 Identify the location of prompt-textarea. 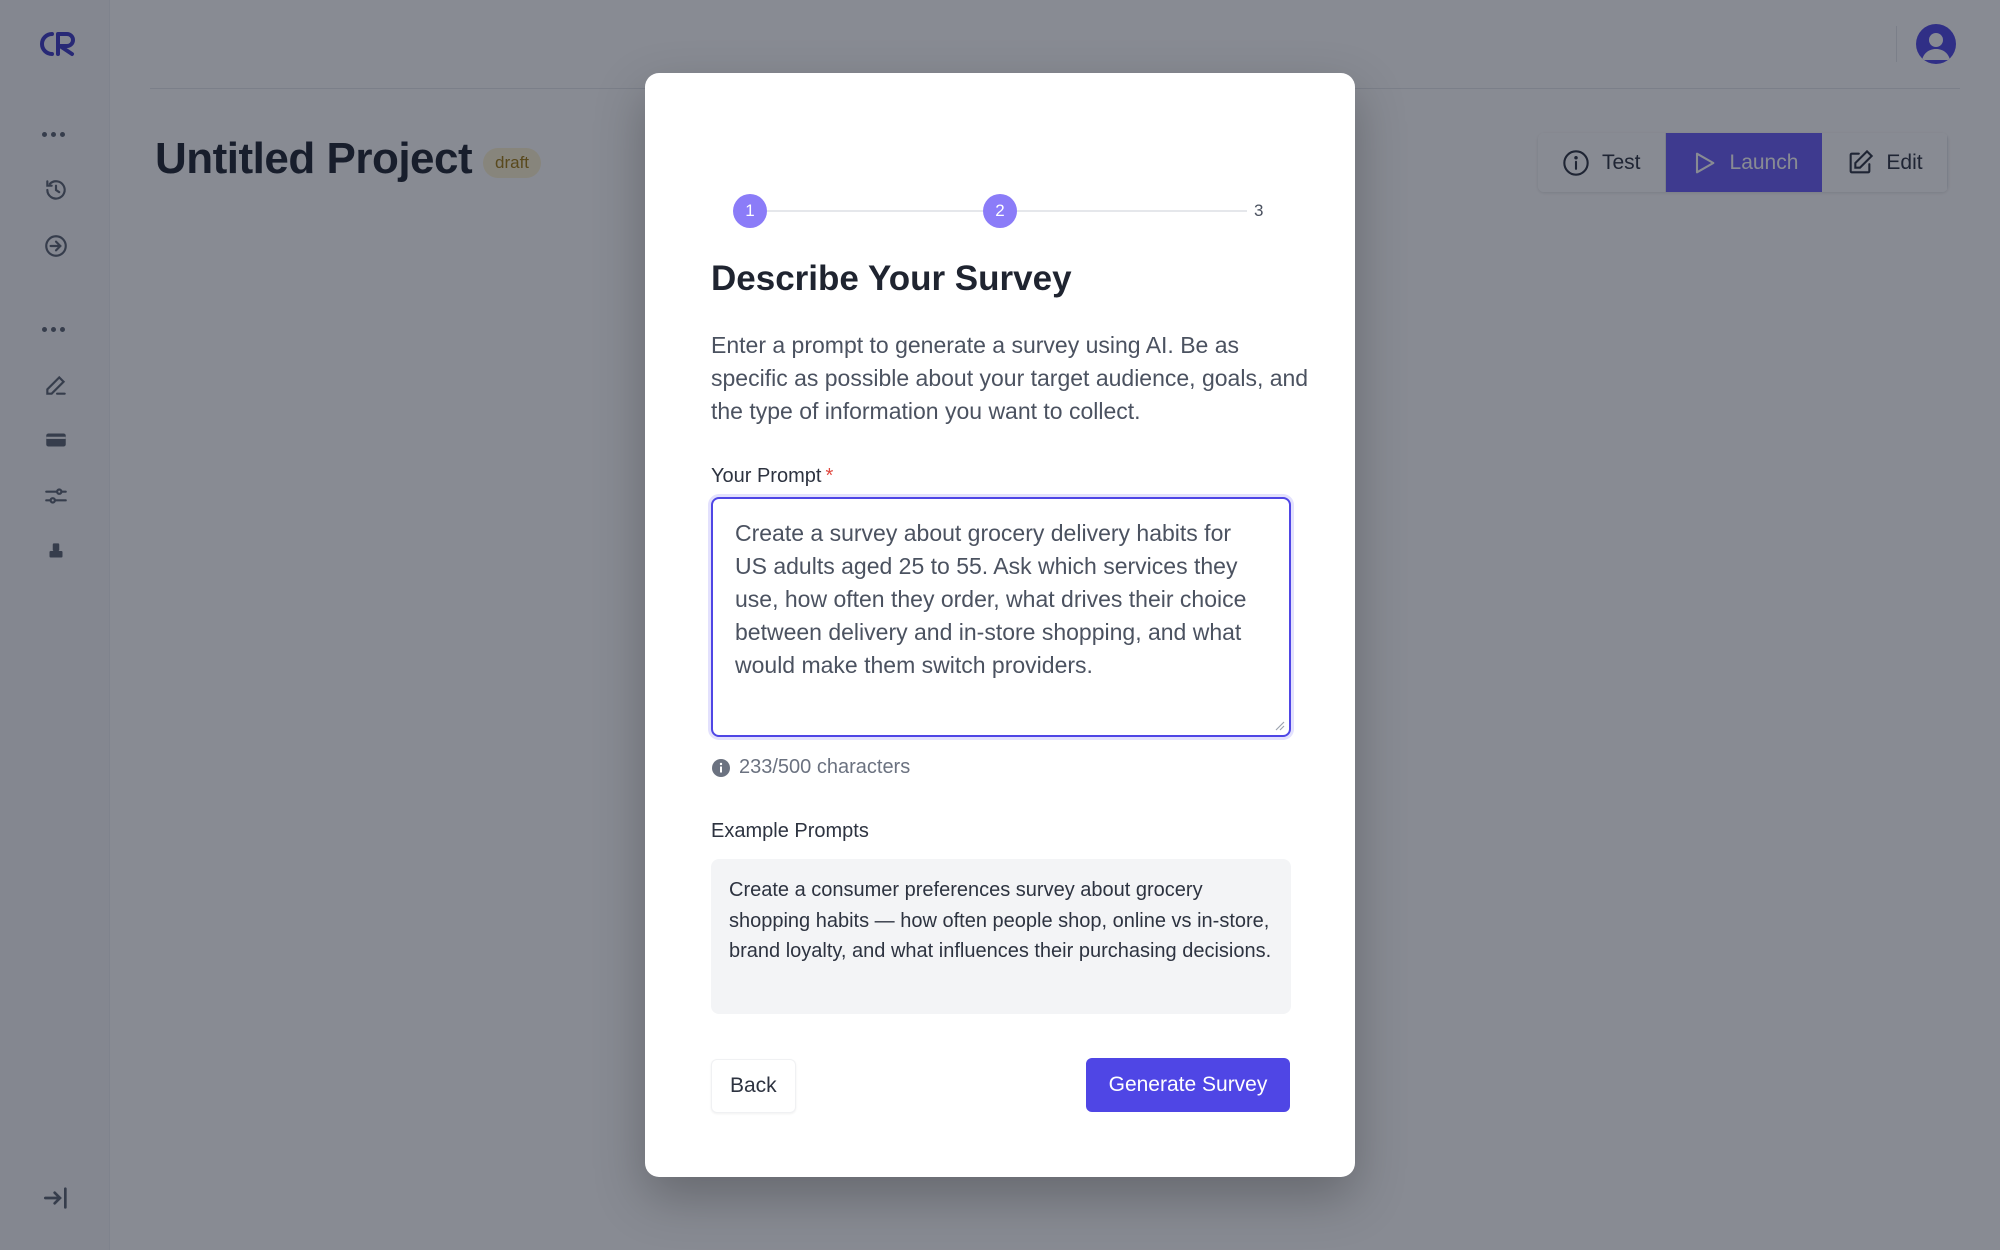
(1001, 617).